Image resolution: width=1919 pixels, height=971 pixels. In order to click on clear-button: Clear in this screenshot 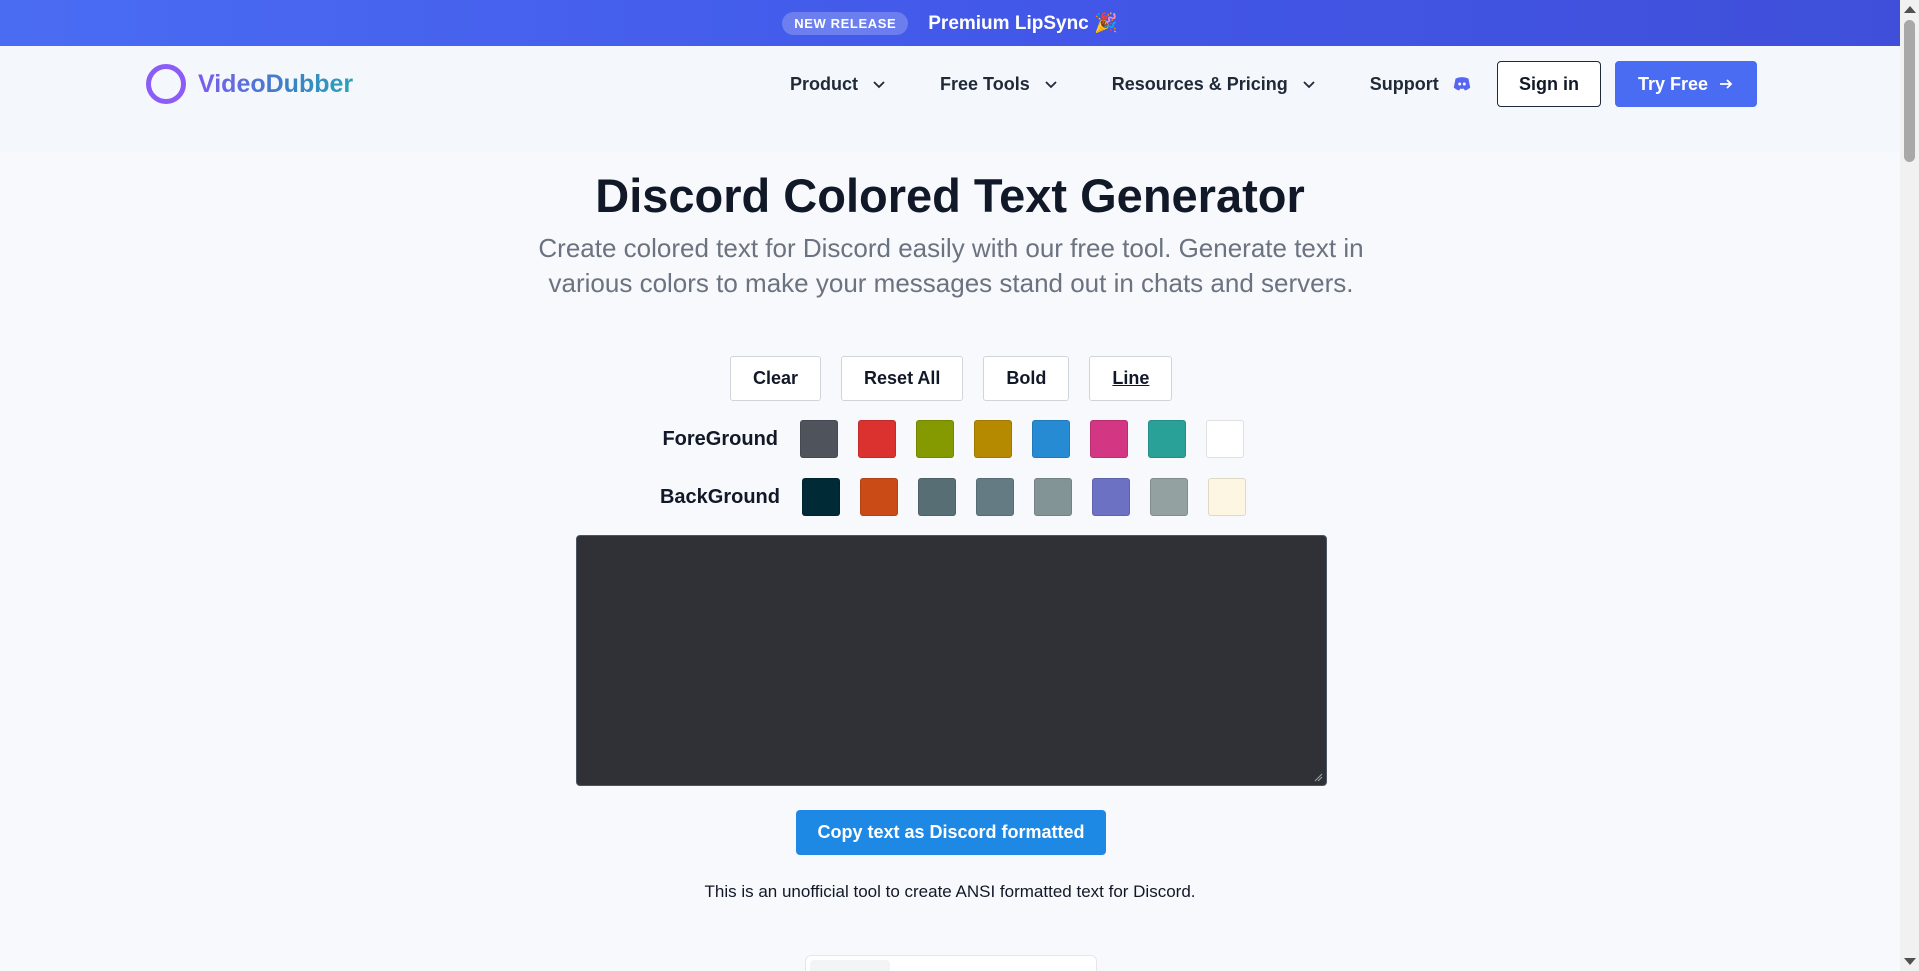, I will do `click(776, 378)`.